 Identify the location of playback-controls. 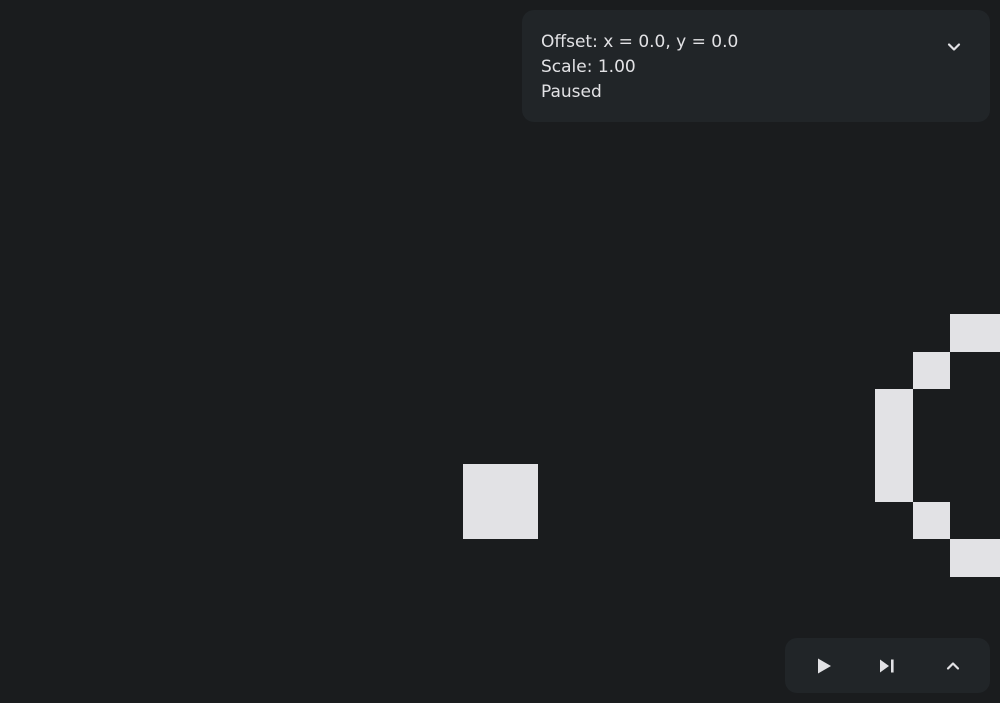
(887, 665).